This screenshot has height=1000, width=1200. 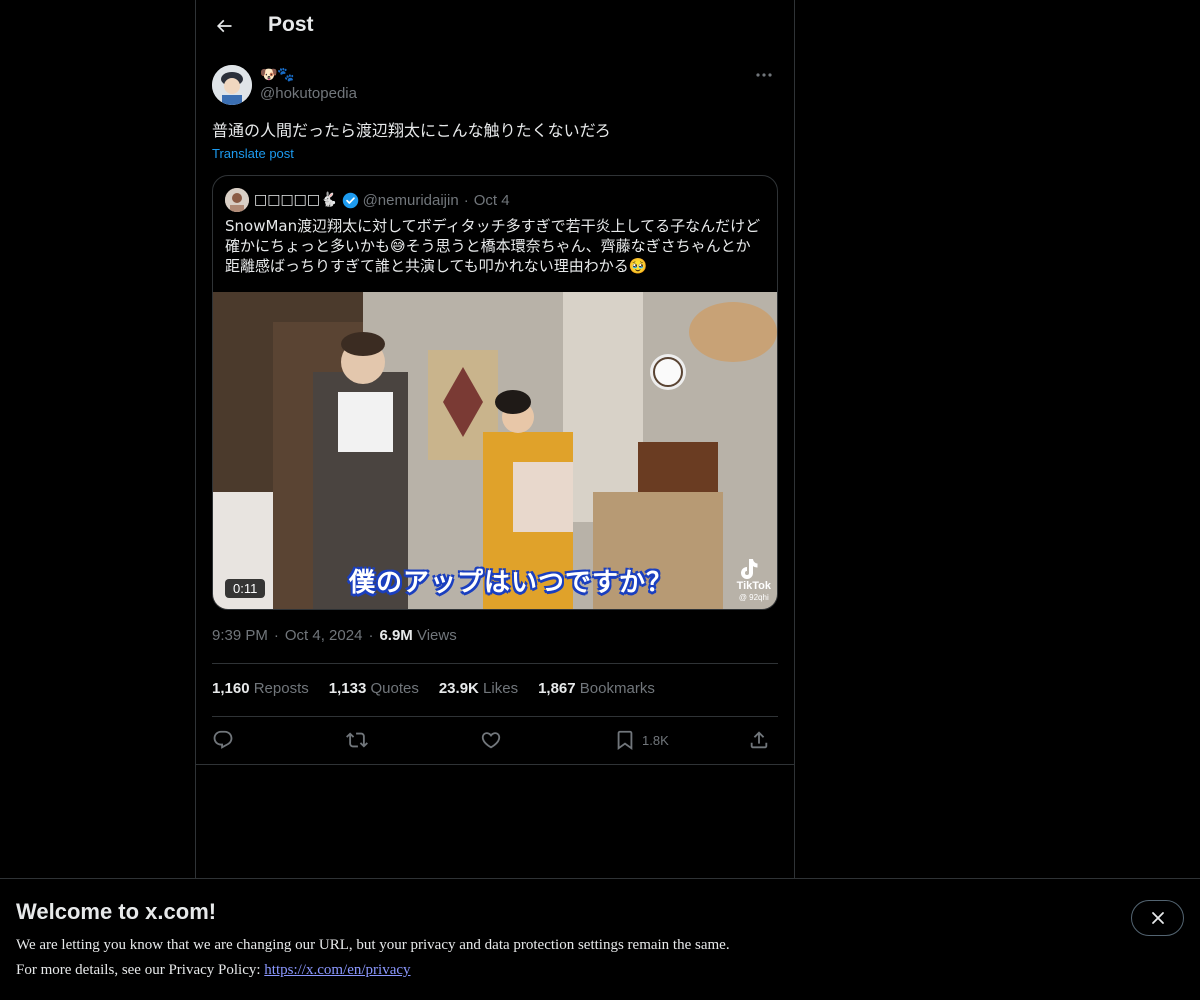 What do you see at coordinates (753, 597) in the screenshot?
I see `tiktok-handle: @ 92qhi` at bounding box center [753, 597].